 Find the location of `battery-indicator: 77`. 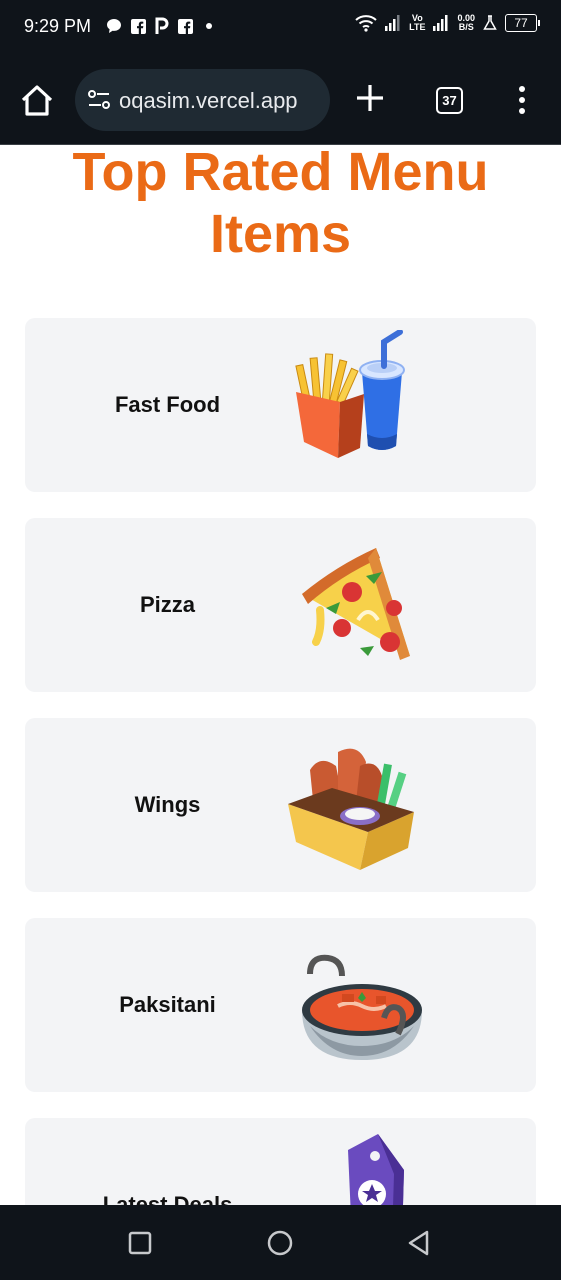

battery-indicator: 77 is located at coordinates (522, 23).